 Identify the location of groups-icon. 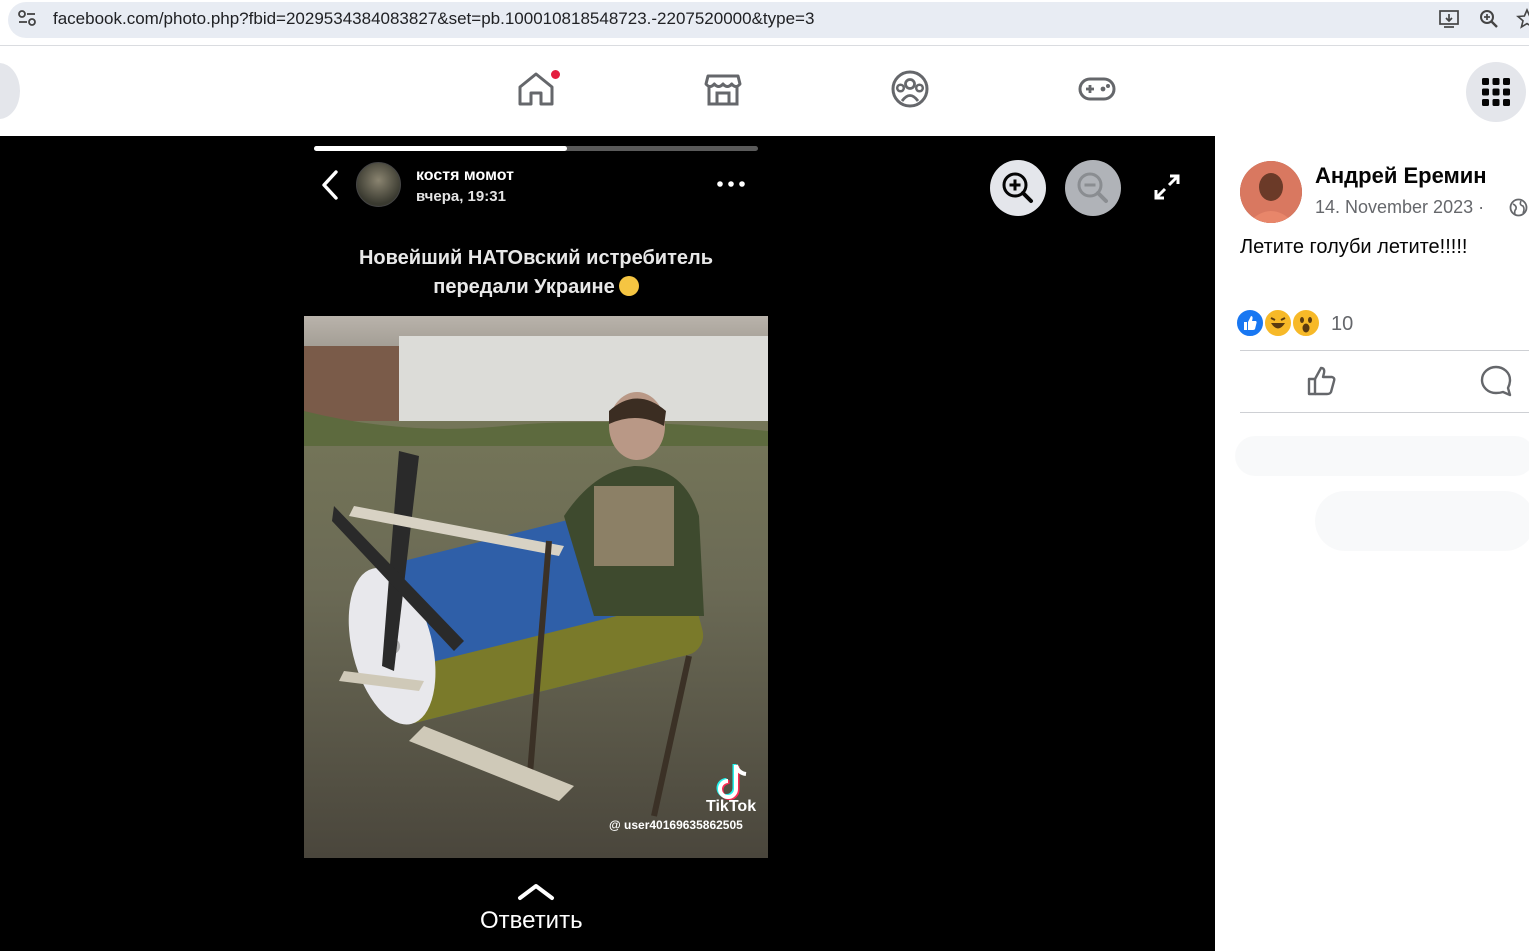
(910, 89).